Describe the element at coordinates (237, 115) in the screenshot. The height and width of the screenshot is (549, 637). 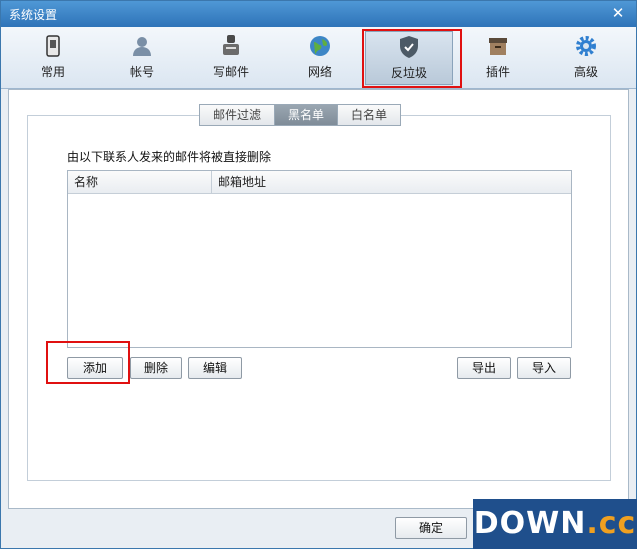
I see `tab-mail-filter: 邮件过滤` at that location.